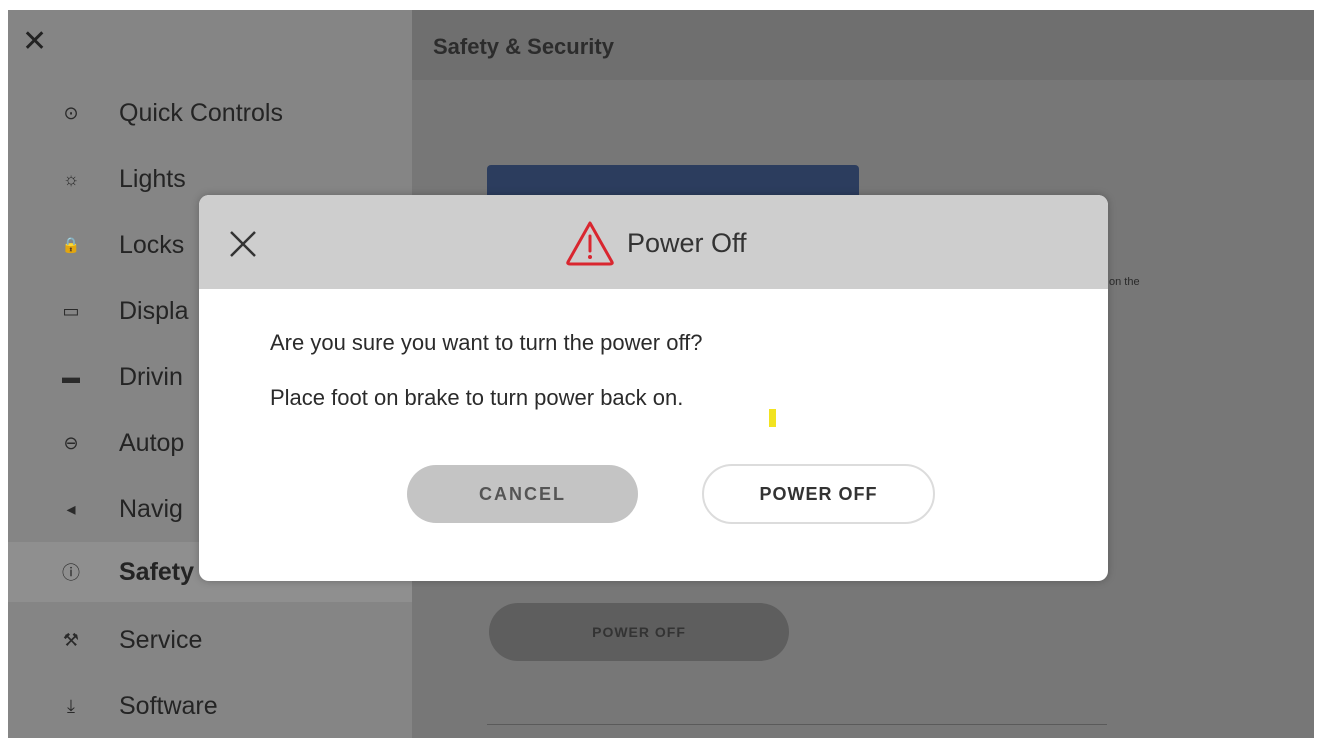  Describe the element at coordinates (243, 244) in the screenshot. I see `close-icon` at that location.